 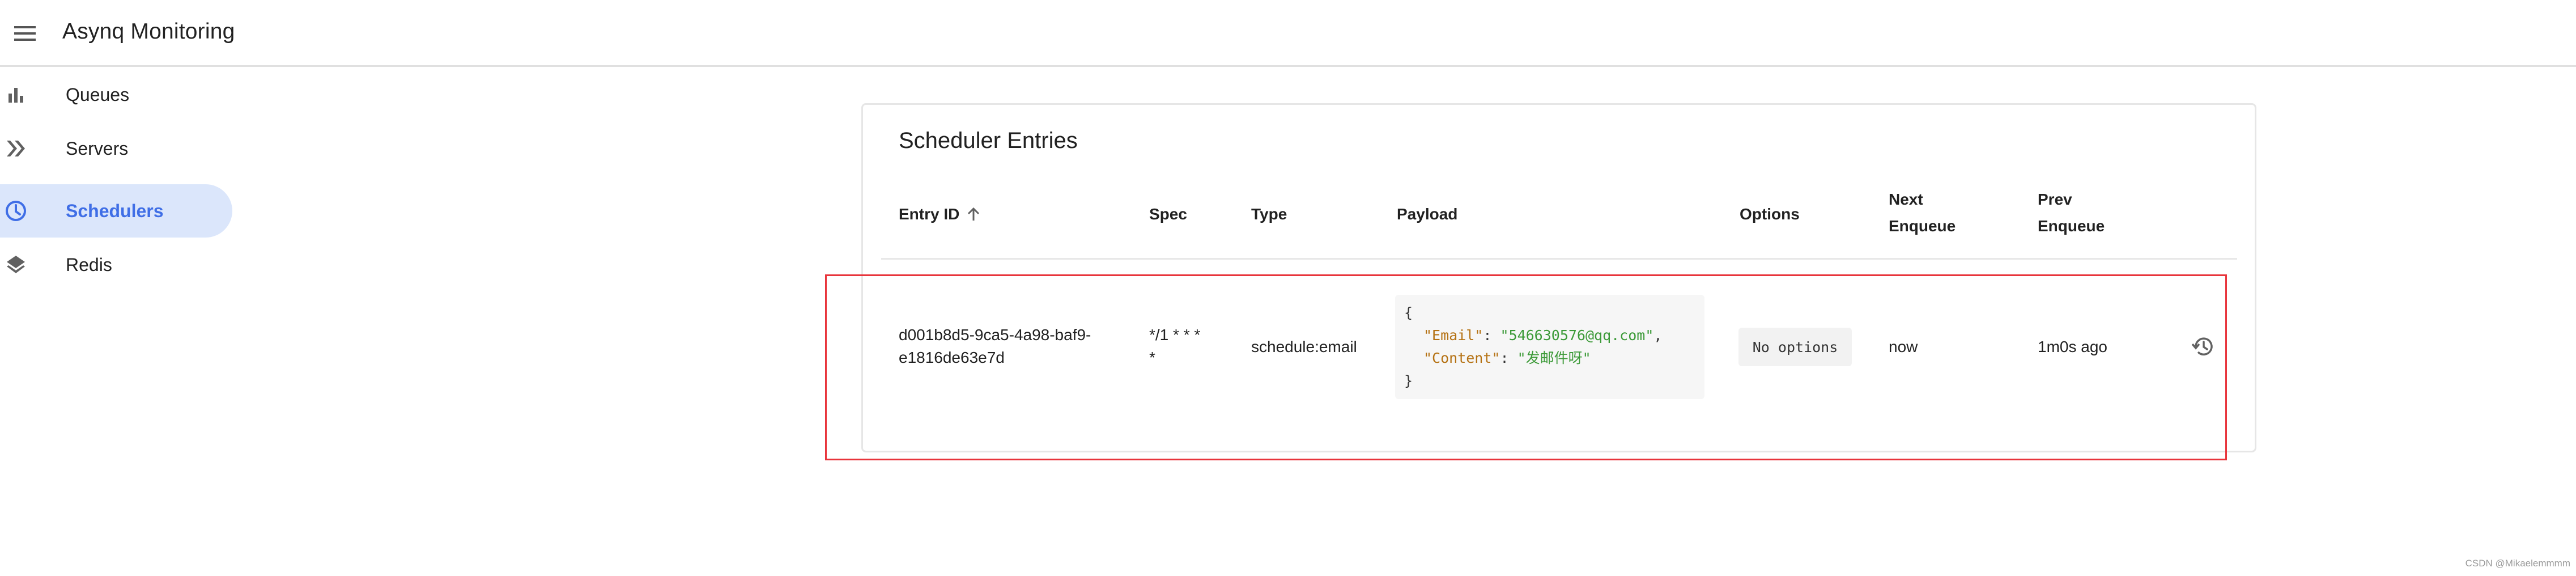 I want to click on sidebar-item-schedulers: Schedulers, so click(x=116, y=211).